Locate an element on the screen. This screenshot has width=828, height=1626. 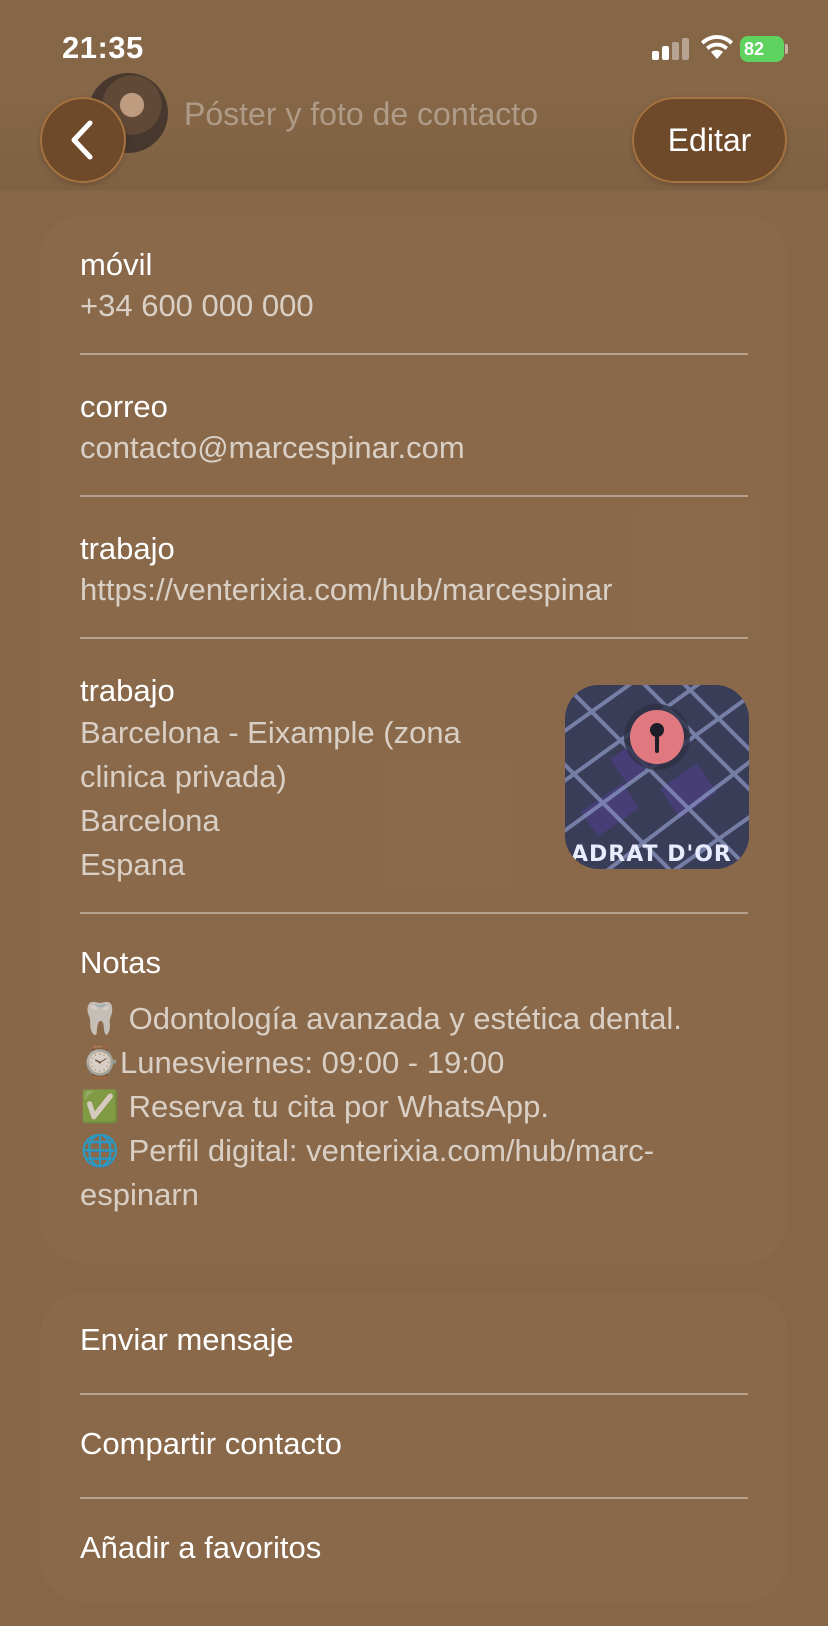
map-label: ADRAT D'OR is located at coordinates (651, 854).